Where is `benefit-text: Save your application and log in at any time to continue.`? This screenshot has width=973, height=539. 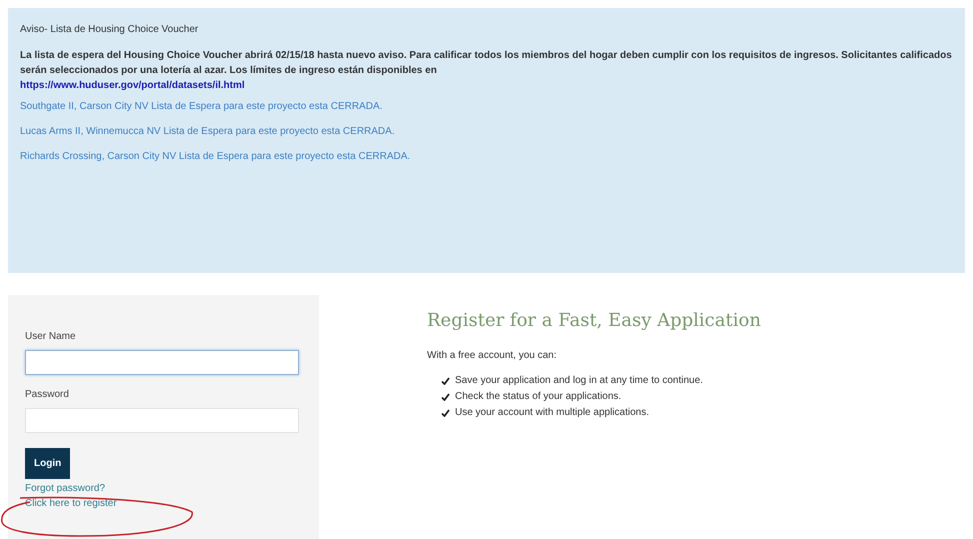
benefit-text: Save your application and log in at any time to continue. is located at coordinates (579, 381).